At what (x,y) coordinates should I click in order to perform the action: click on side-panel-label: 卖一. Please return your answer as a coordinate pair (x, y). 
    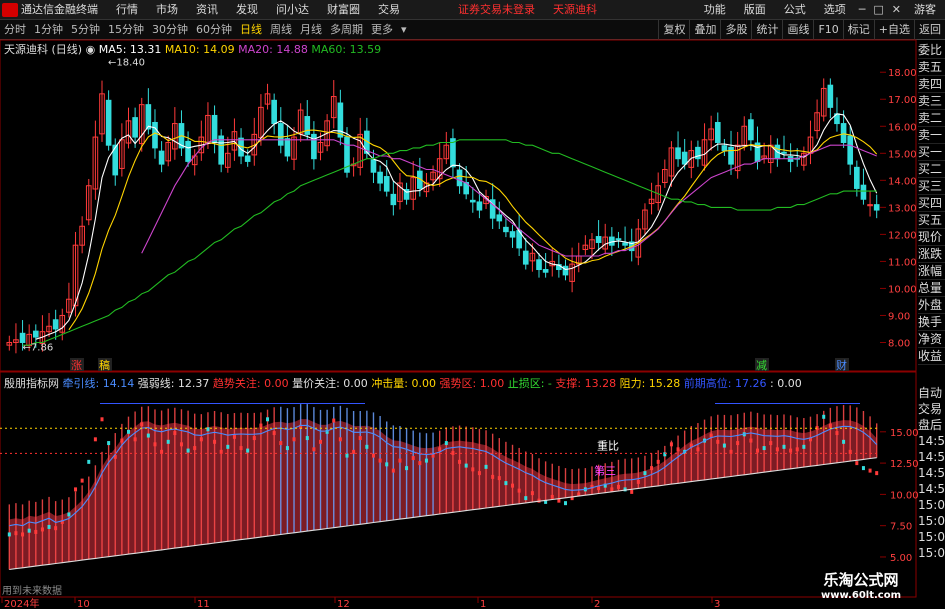
    Looking at the image, I should click on (931, 135).